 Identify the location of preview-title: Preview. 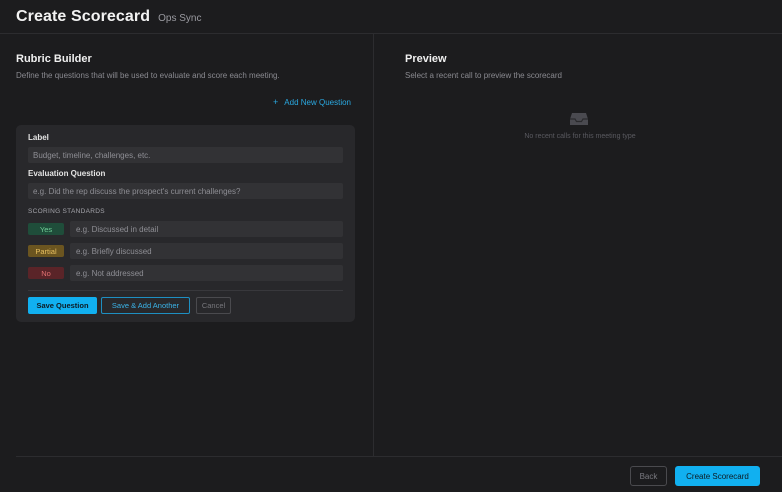
(426, 59).